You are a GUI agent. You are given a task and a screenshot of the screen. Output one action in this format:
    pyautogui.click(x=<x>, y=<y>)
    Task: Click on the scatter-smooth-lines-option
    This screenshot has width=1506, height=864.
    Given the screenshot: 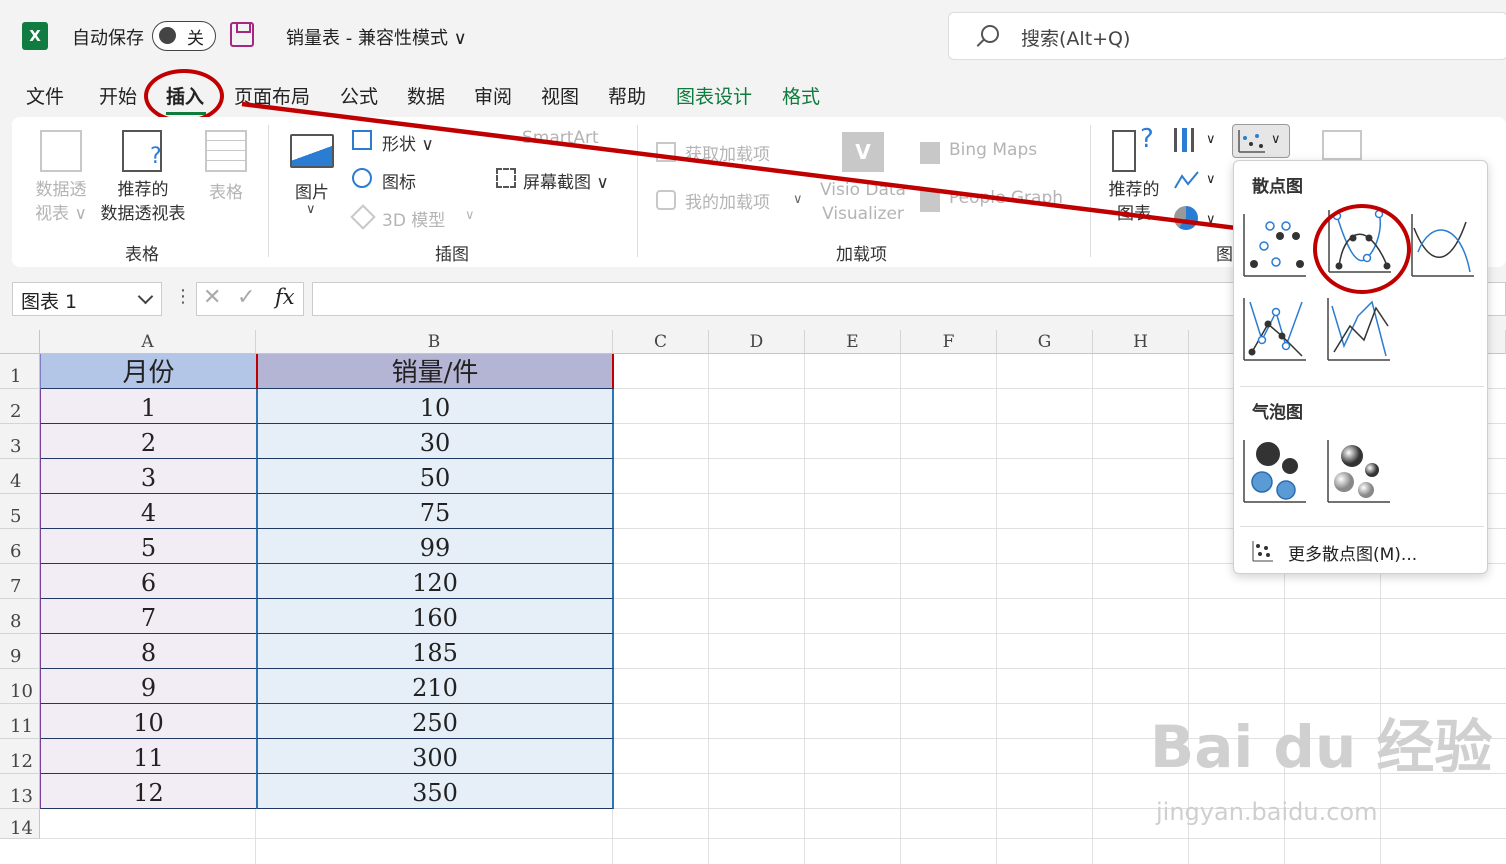 What is the action you would take?
    pyautogui.click(x=1443, y=245)
    